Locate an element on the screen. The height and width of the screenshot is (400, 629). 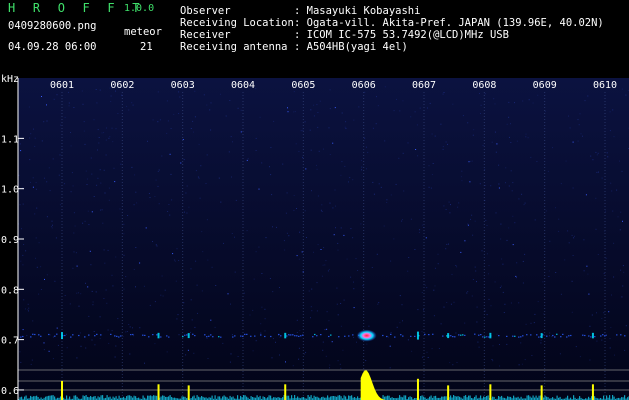
meteor-echo is located at coordinates (62, 336).